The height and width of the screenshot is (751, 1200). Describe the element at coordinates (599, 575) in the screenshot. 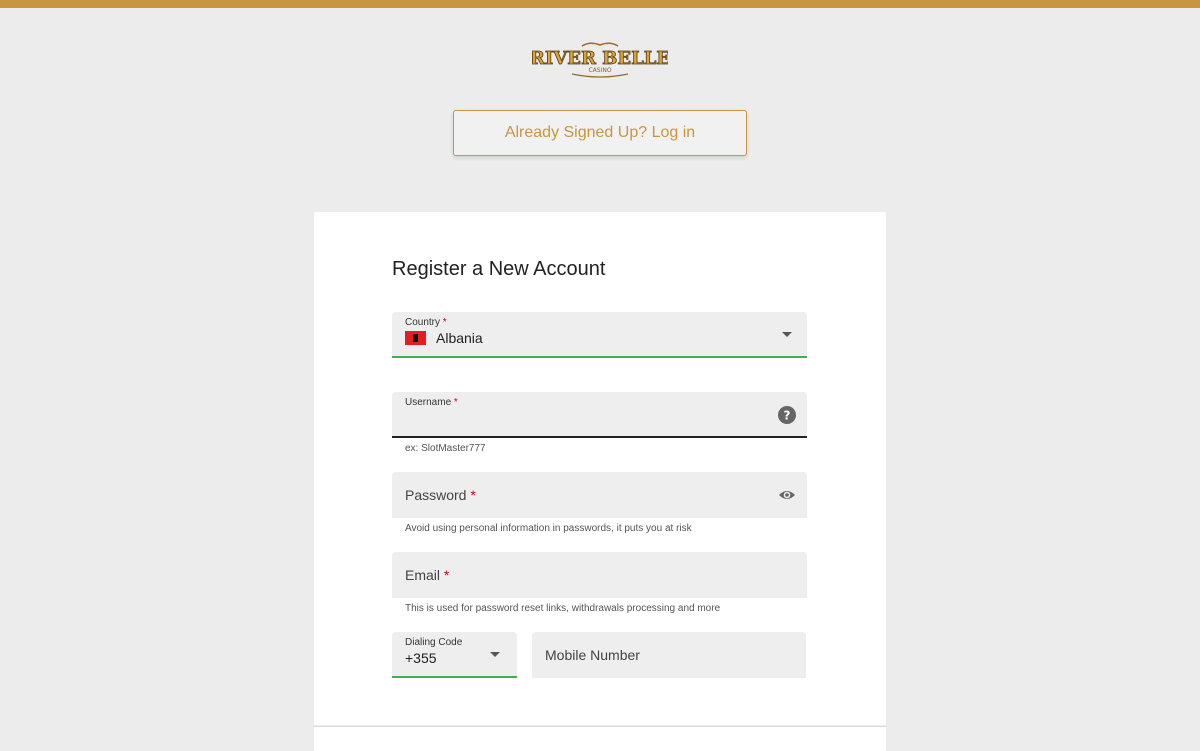

I see `email-field: Email *` at that location.